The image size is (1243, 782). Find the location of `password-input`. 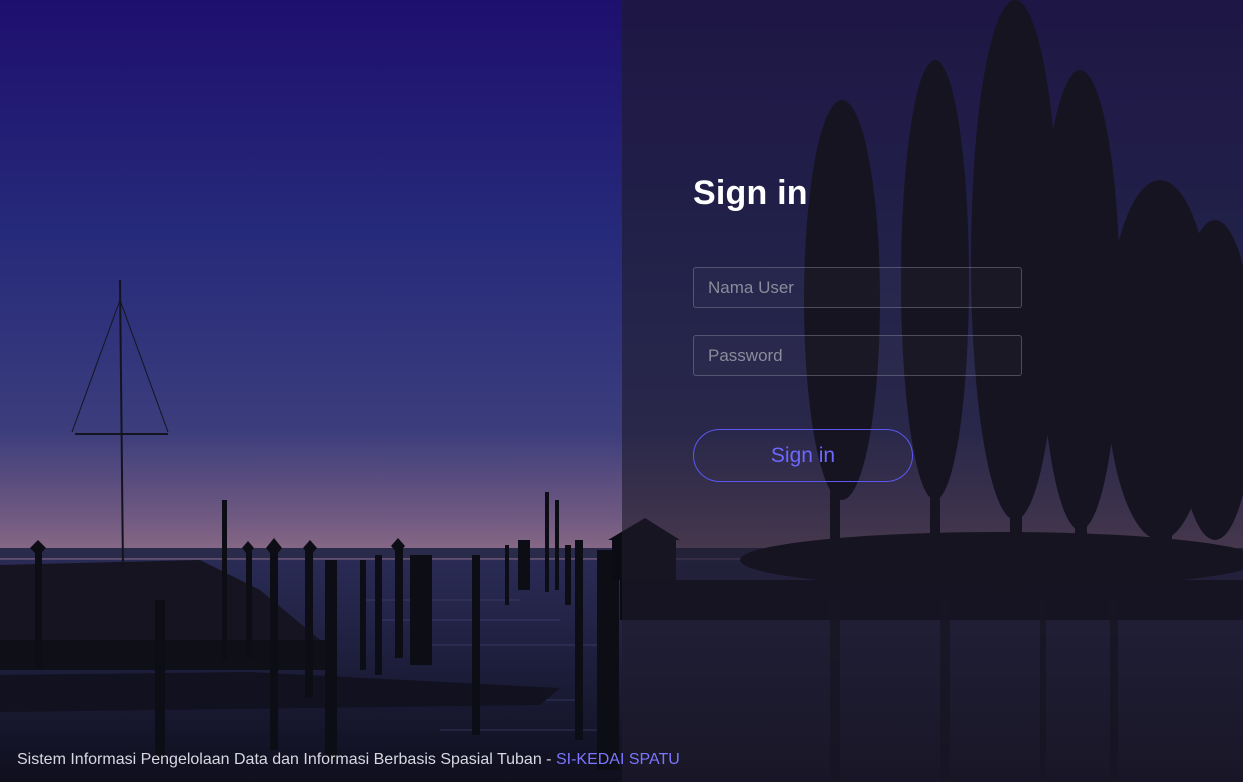

password-input is located at coordinates (857, 355).